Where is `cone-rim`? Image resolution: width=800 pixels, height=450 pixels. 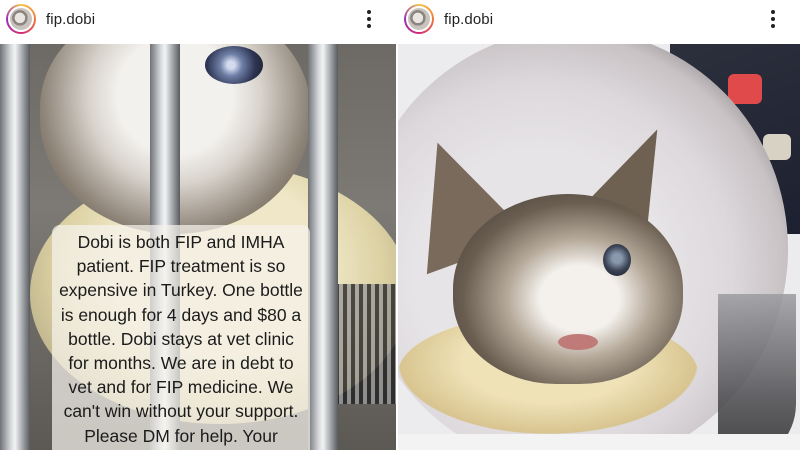
cone-rim is located at coordinates (757, 372).